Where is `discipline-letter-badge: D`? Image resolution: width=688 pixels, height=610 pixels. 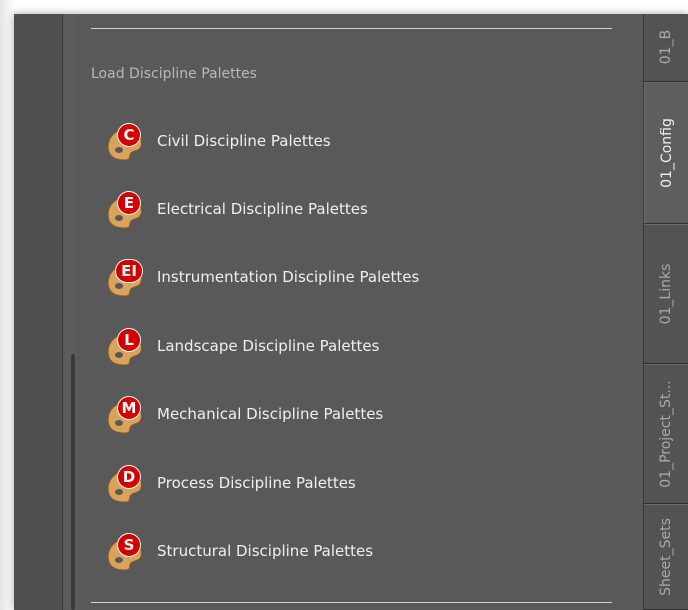
discipline-letter-badge: D is located at coordinates (129, 477).